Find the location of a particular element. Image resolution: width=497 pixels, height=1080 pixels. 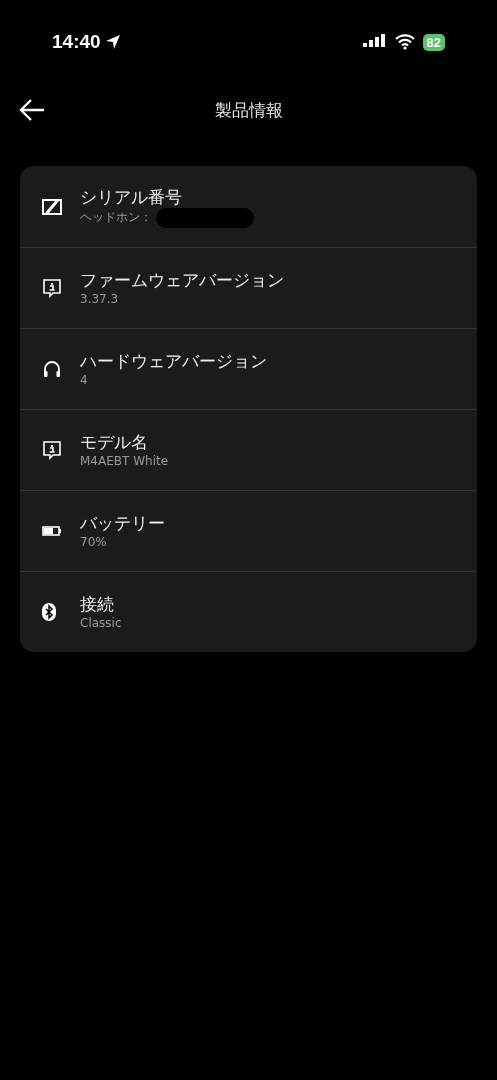

item-label: ファームウェアバージョン is located at coordinates (182, 279).